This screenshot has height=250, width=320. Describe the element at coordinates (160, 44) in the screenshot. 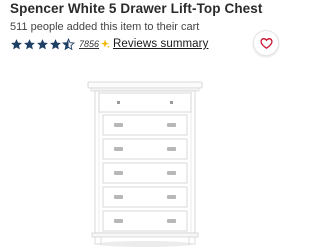

I see `reviews-summary-link: Reviews summary` at that location.